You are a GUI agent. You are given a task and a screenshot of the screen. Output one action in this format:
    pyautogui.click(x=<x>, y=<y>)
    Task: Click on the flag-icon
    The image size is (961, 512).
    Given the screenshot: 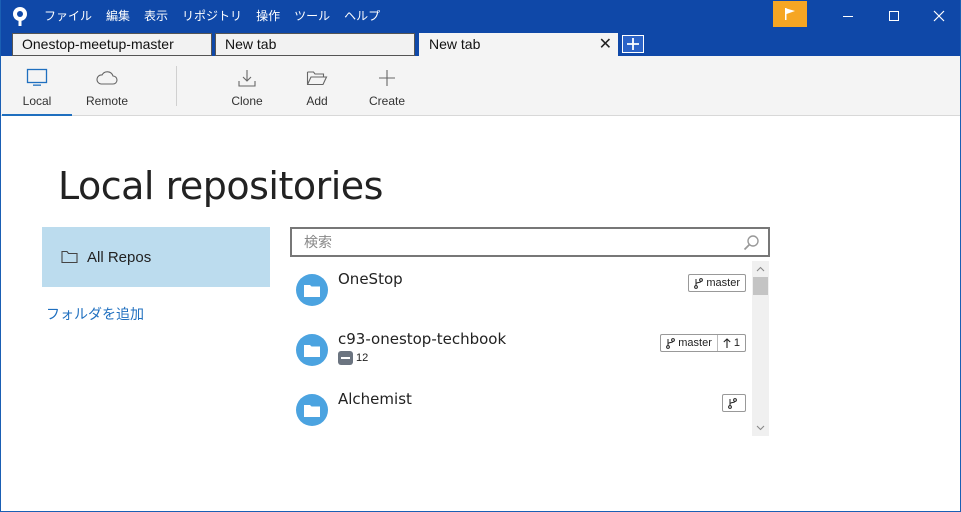 What is the action you would take?
    pyautogui.click(x=790, y=14)
    